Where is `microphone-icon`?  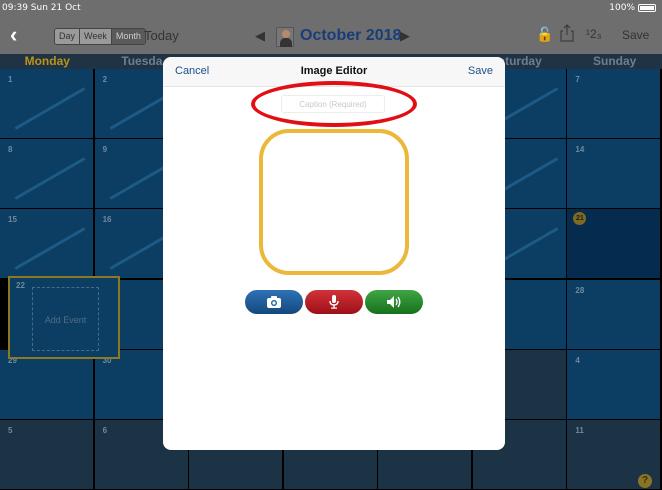
microphone-icon is located at coordinates (334, 302).